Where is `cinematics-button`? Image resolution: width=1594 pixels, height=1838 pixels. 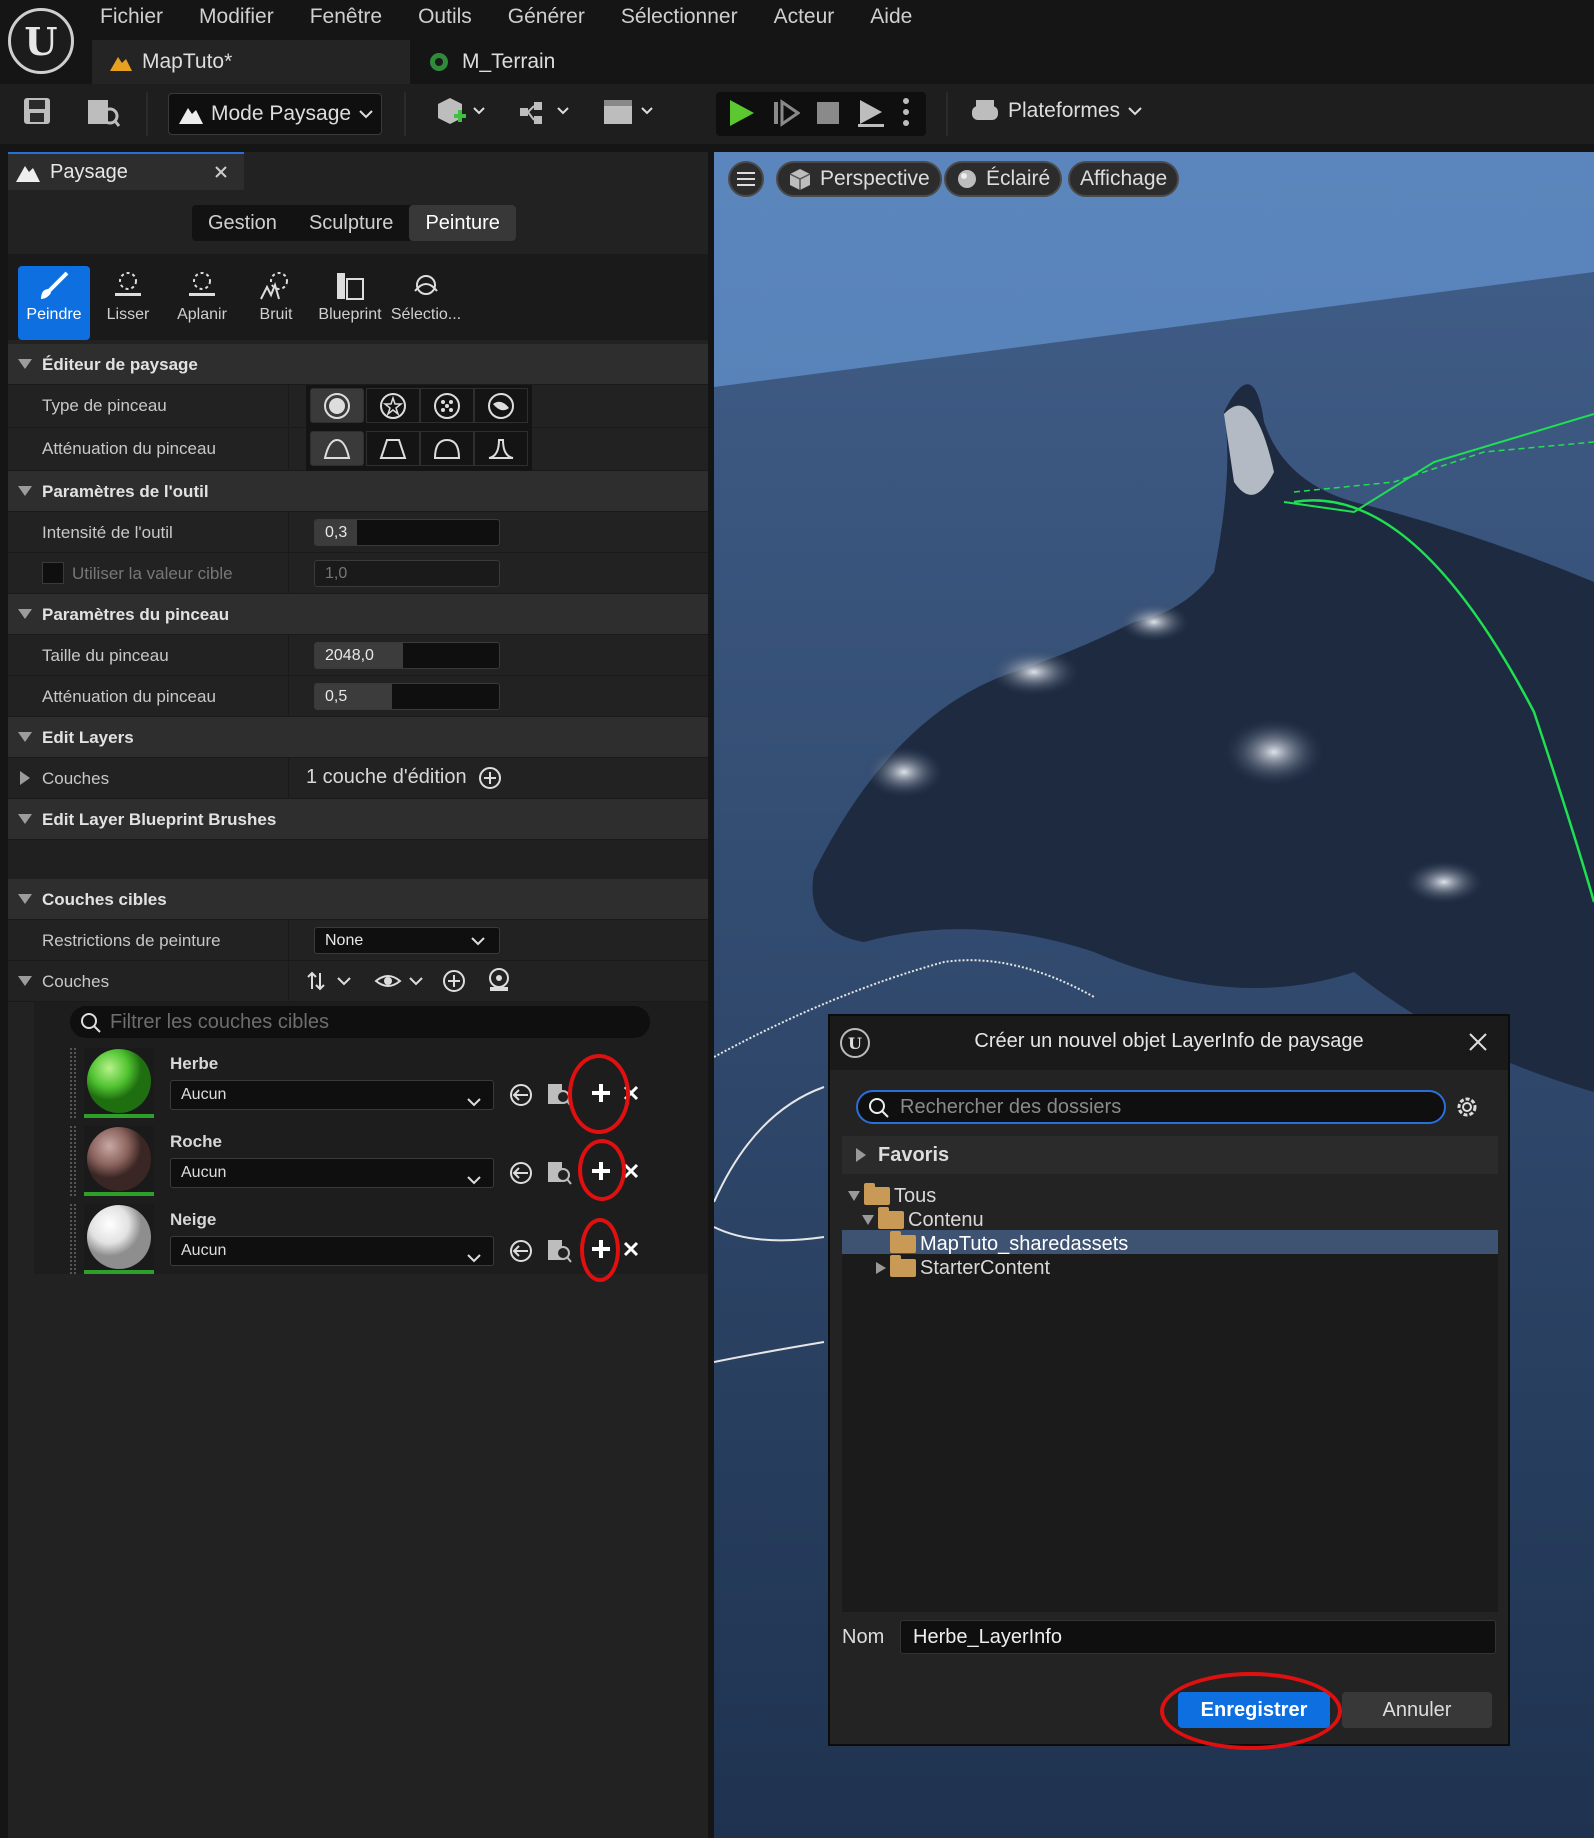
cinematics-button is located at coordinates (629, 112).